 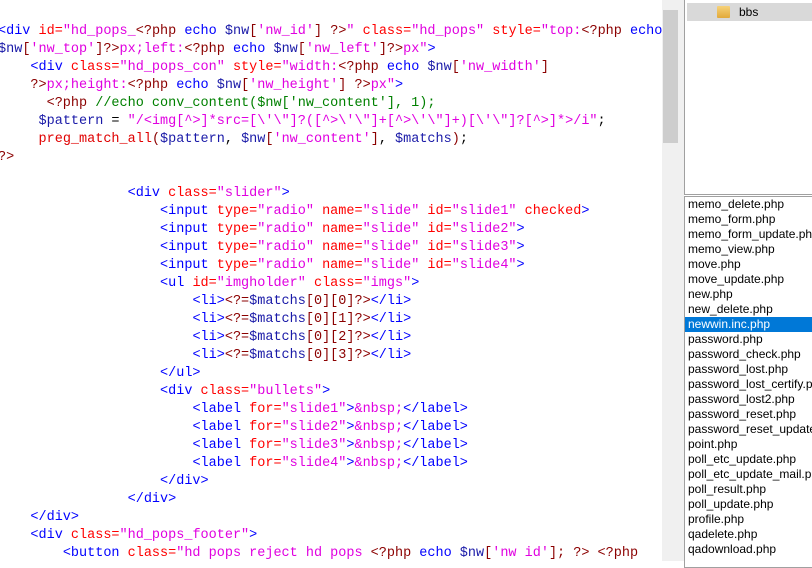 What do you see at coordinates (561, 31) in the screenshot?
I see `code-token: "top:` at bounding box center [561, 31].